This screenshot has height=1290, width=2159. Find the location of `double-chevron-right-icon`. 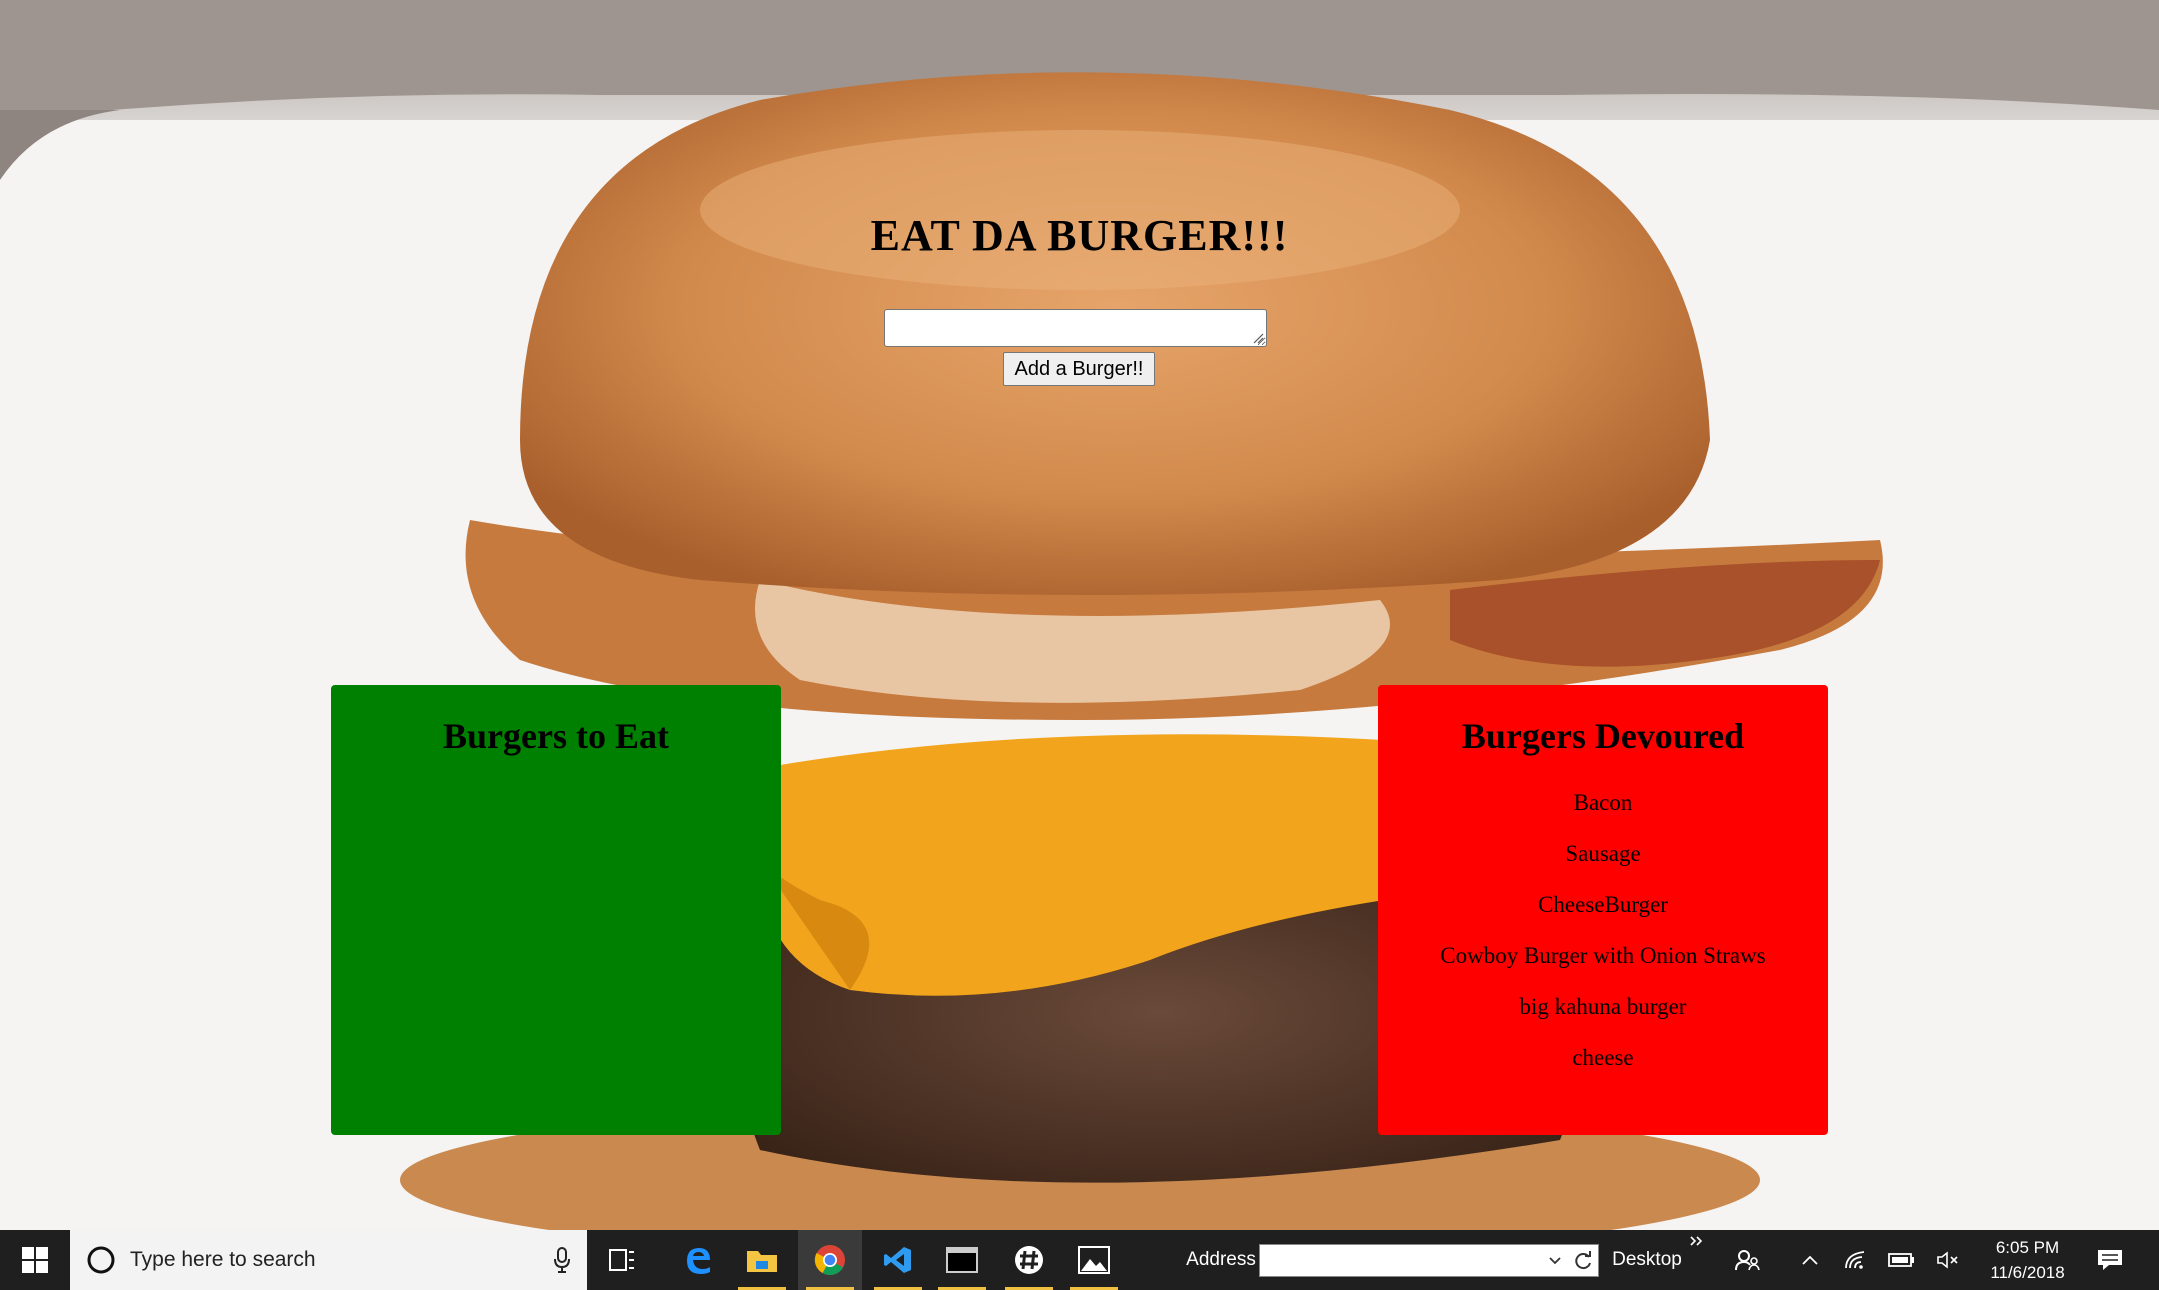

double-chevron-right-icon is located at coordinates (1696, 1241).